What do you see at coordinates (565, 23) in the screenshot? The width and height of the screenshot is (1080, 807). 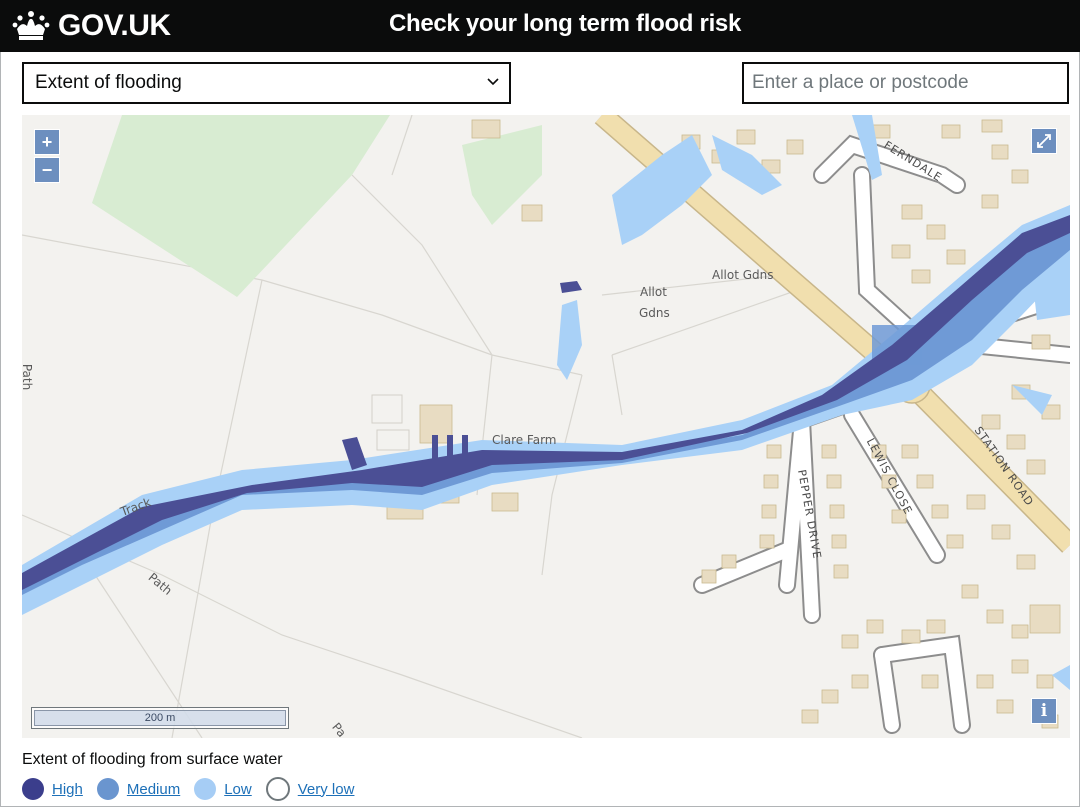 I see `page-title: Check your long term flood risk` at bounding box center [565, 23].